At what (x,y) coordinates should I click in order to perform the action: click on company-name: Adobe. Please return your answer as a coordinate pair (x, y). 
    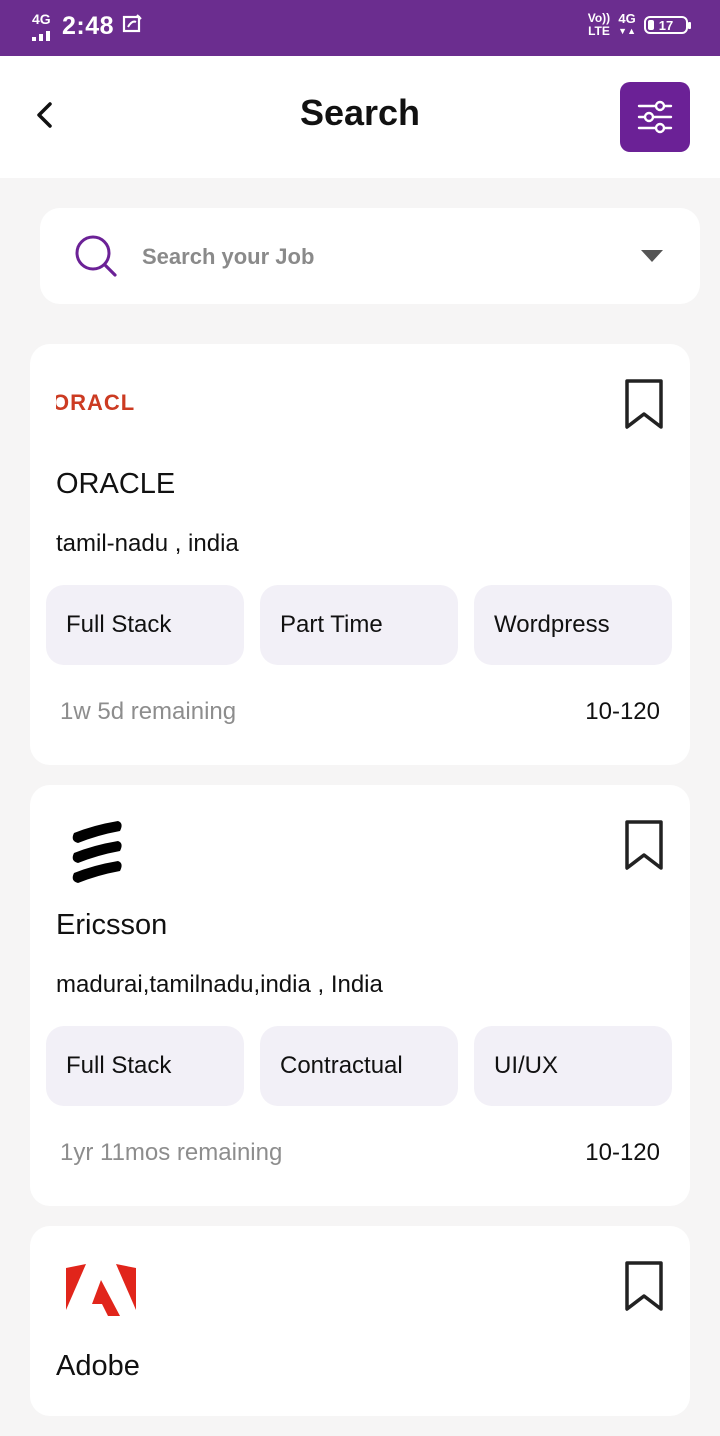
    Looking at the image, I should click on (98, 1366).